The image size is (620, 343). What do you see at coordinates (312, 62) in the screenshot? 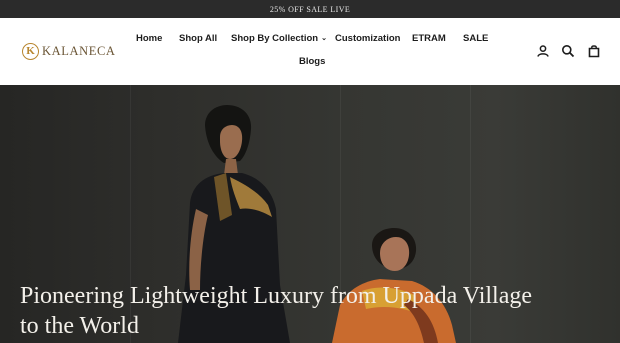
I see `nav-blogs: Blogs` at bounding box center [312, 62].